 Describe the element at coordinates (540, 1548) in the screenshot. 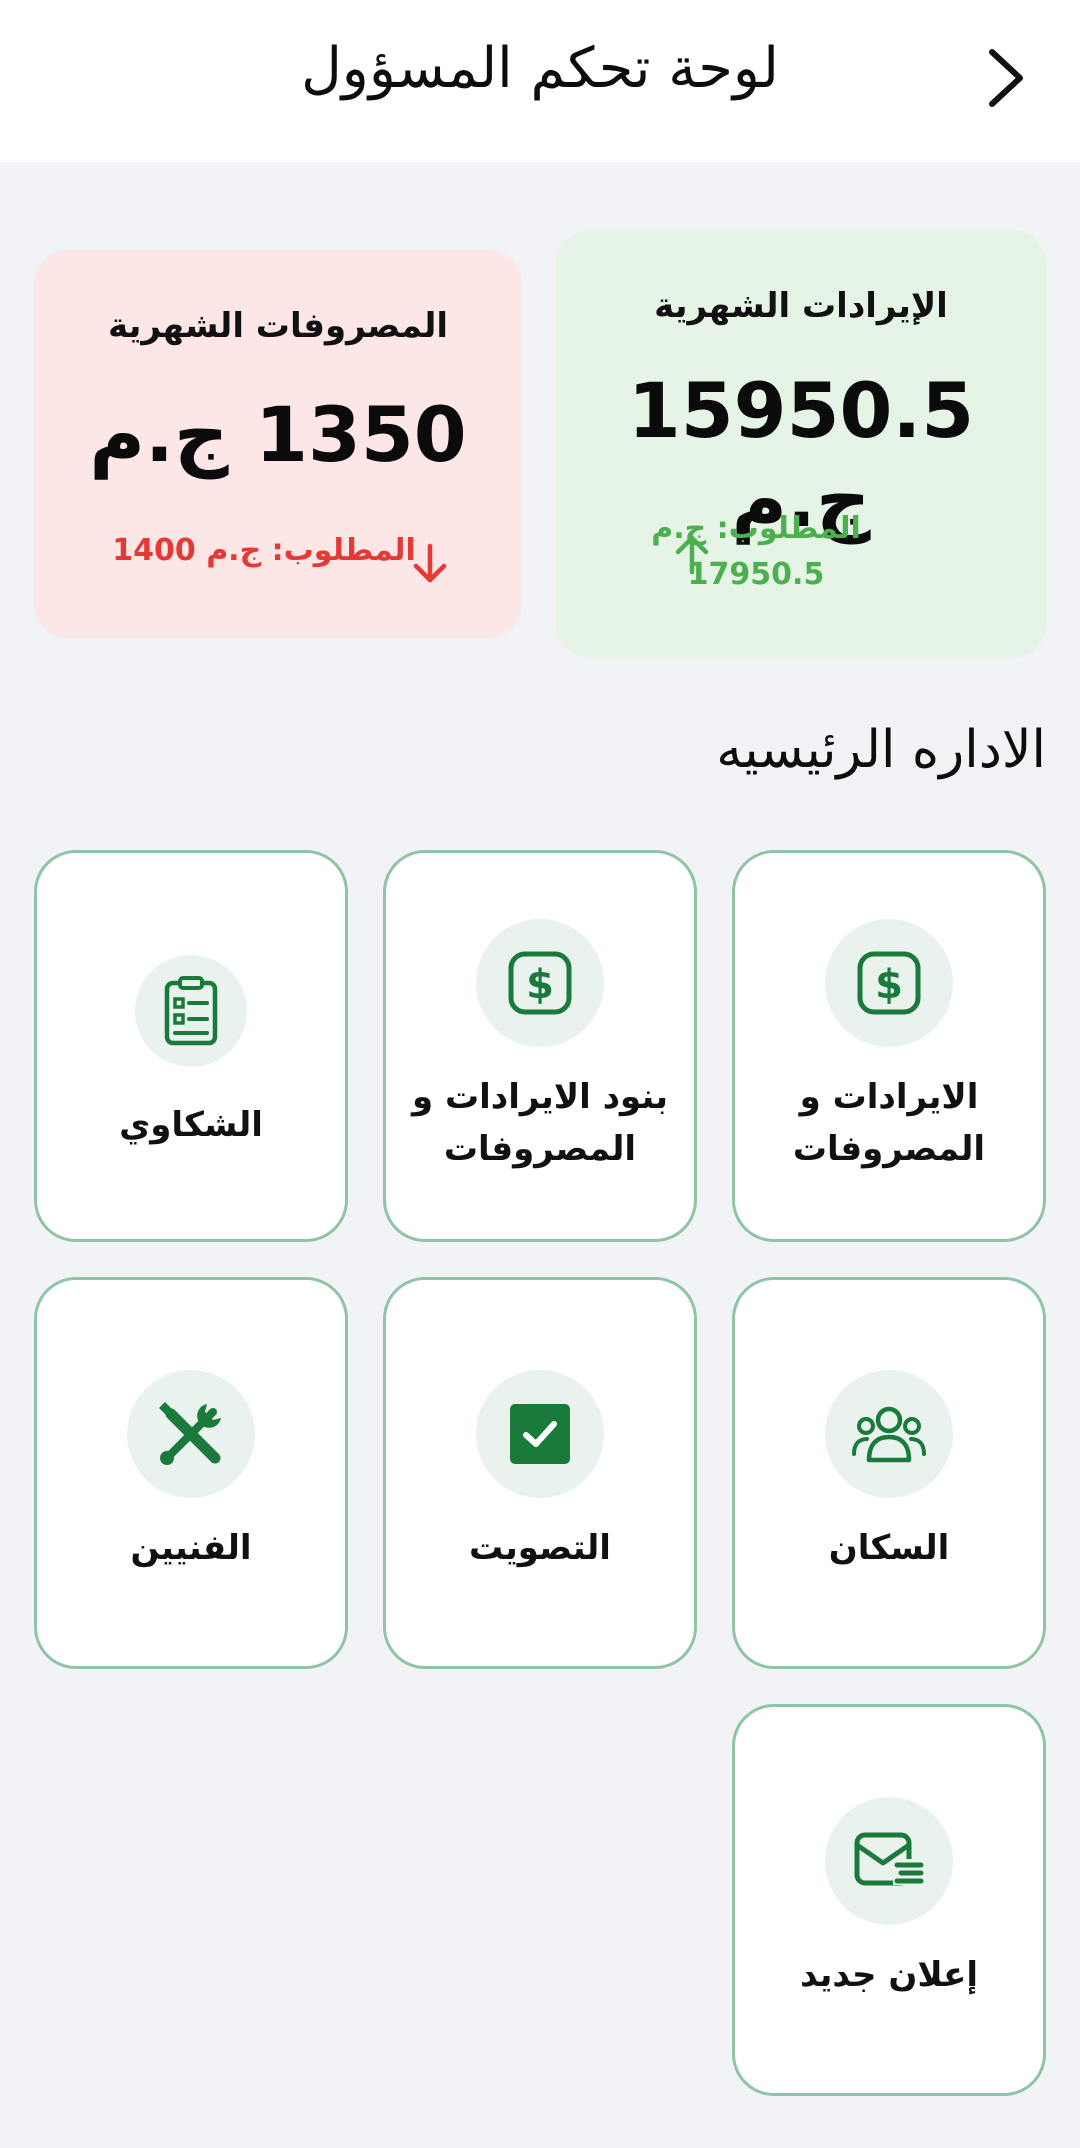

I see `tile-label: التصويت` at that location.